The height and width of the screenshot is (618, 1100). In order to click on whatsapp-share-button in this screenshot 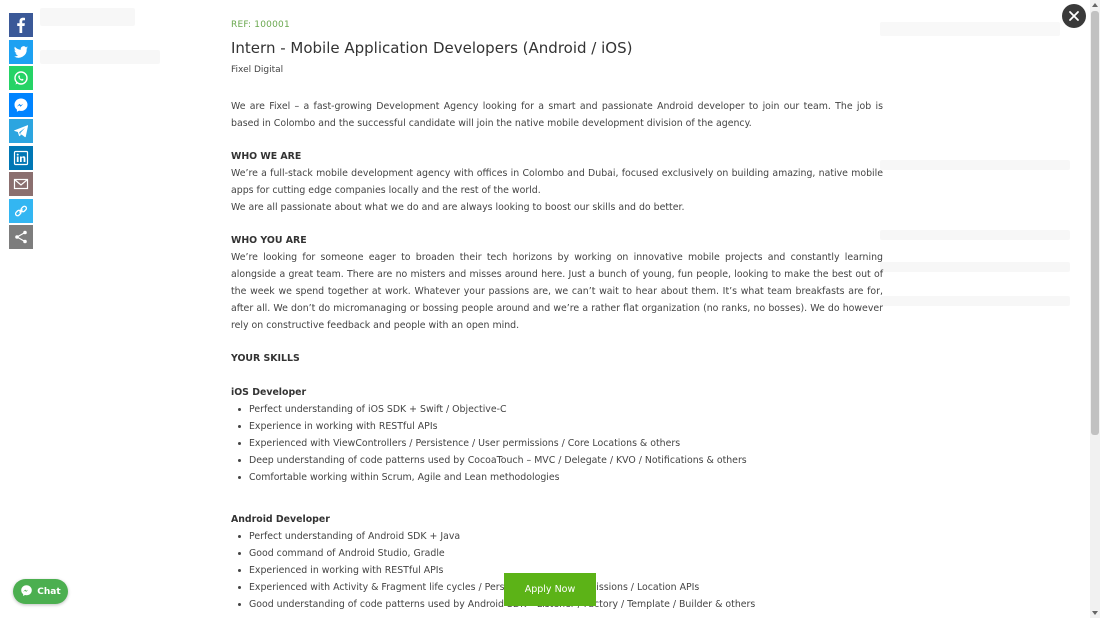, I will do `click(21, 78)`.